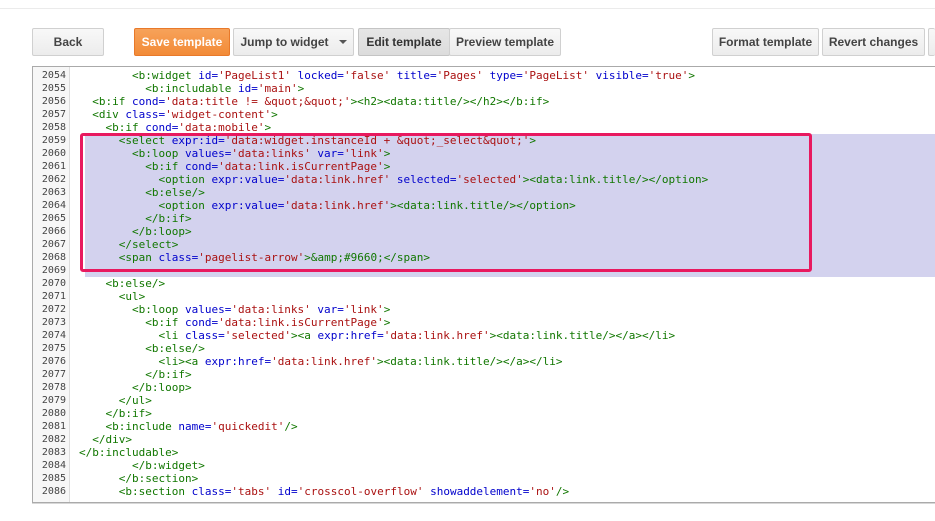  What do you see at coordinates (53, 439) in the screenshot?
I see `line-number: 2082` at bounding box center [53, 439].